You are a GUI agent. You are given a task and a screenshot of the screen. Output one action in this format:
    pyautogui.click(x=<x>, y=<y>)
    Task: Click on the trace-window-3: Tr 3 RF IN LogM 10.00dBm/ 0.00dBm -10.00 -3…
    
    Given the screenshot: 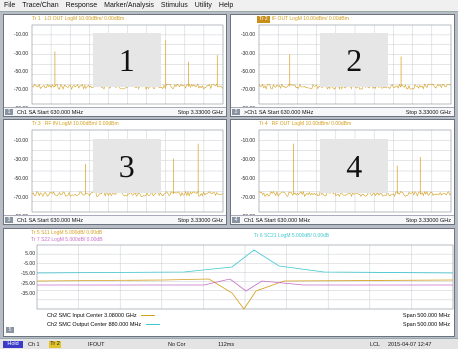 What is the action you would take?
    pyautogui.click(x=115, y=172)
    